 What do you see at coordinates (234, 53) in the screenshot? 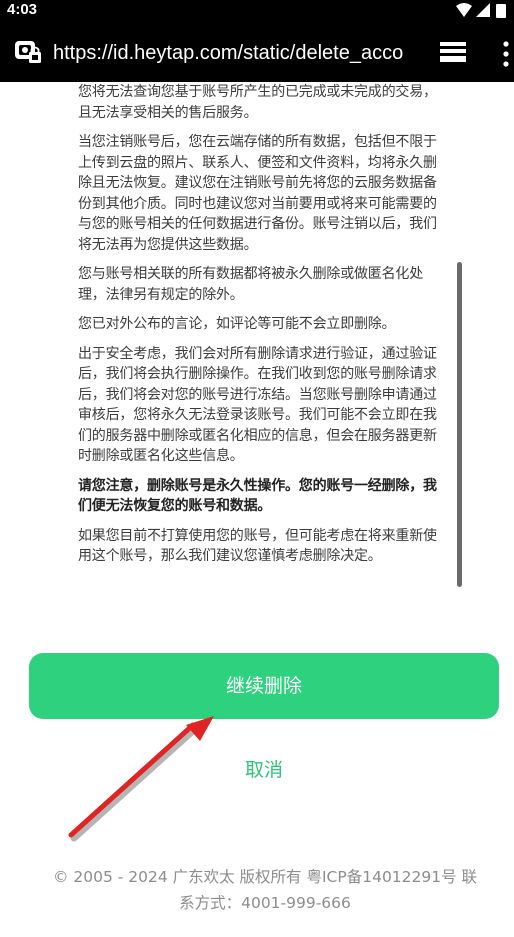
I see `url-field: https://id.heytap.com/static/delete_acco` at bounding box center [234, 53].